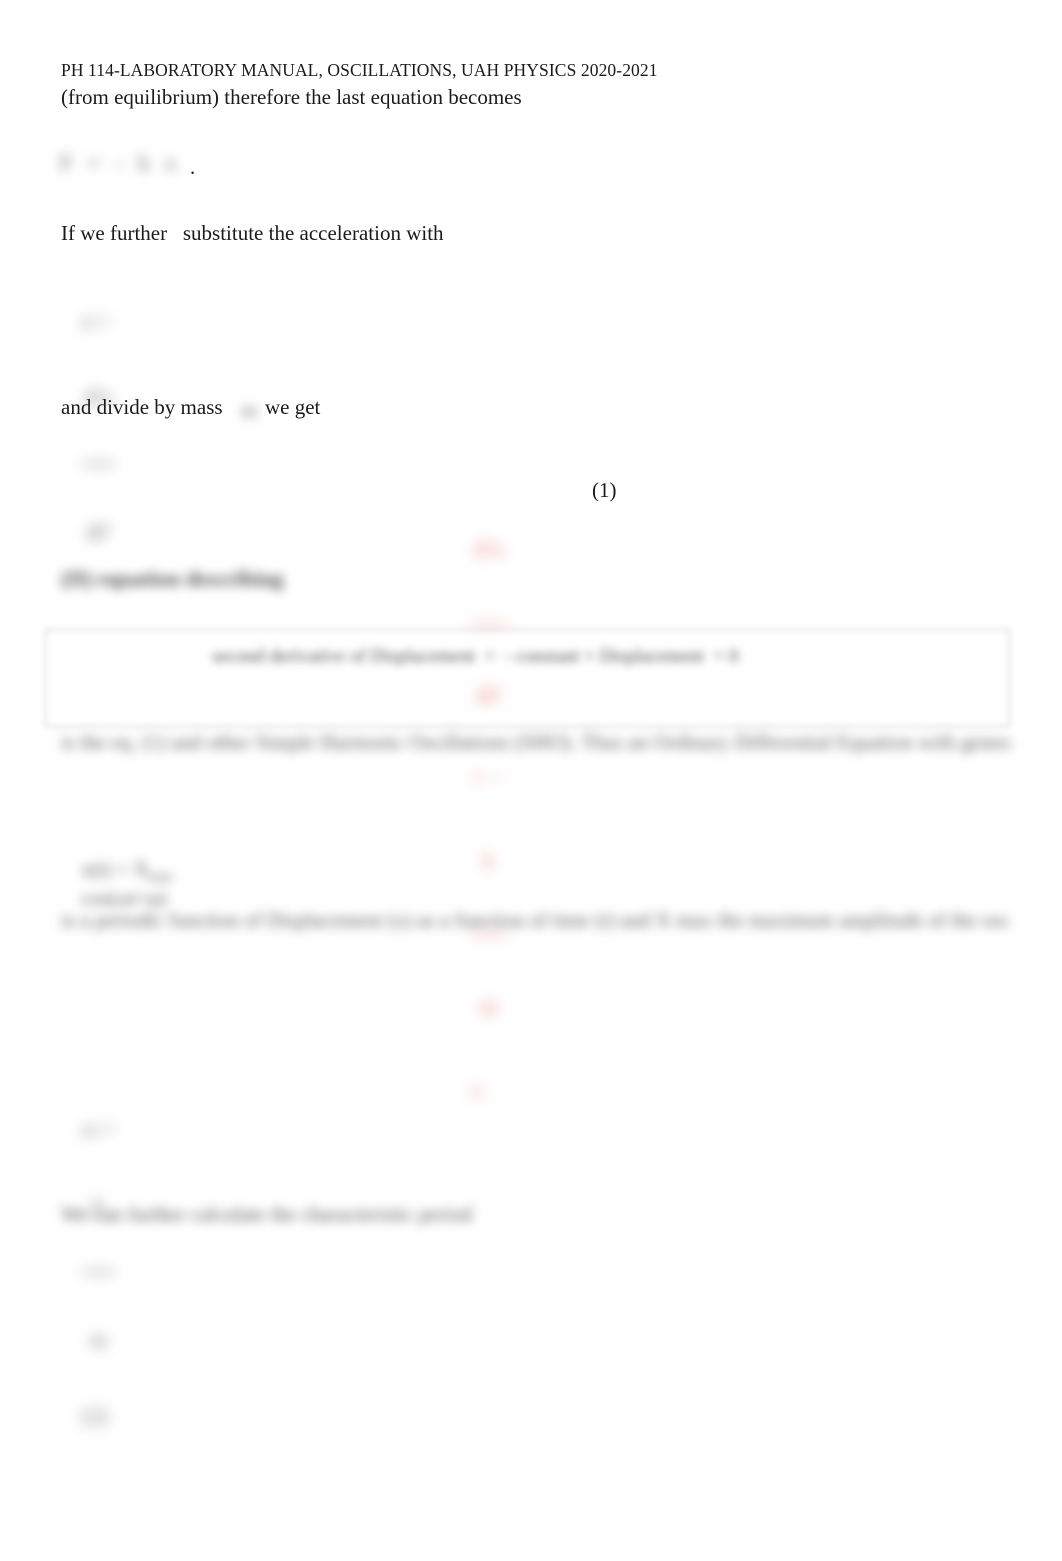 The height and width of the screenshot is (1561, 1062). I want to click on equation-one-operator: = −, so click(488, 778).